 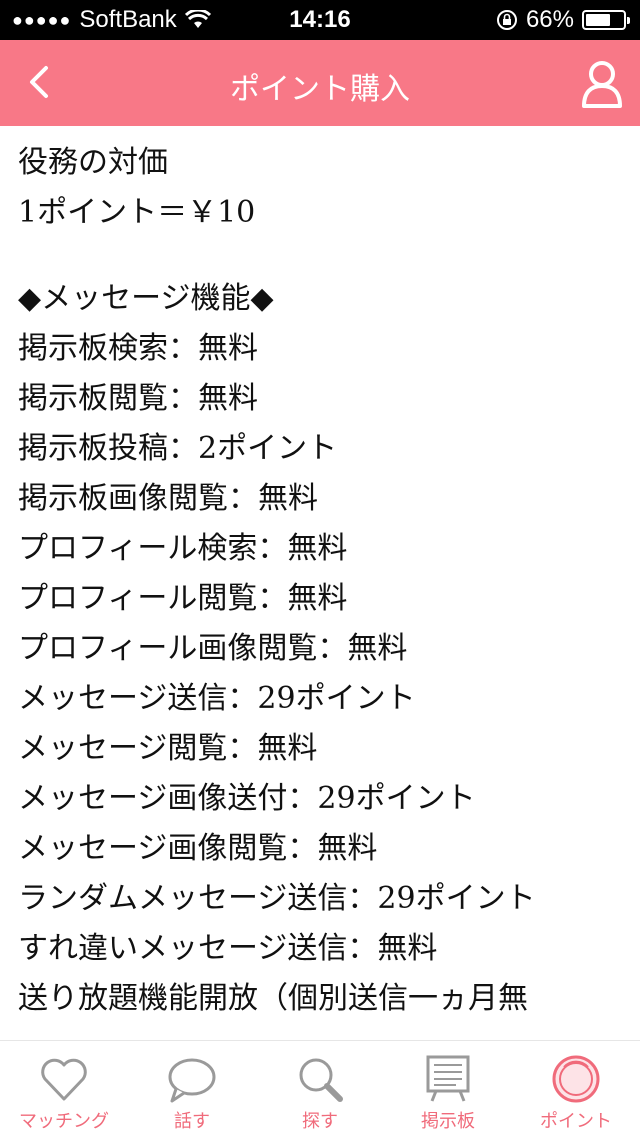 What do you see at coordinates (137, 212) in the screenshot?
I see `content-line: 1ポイント＝￥10` at bounding box center [137, 212].